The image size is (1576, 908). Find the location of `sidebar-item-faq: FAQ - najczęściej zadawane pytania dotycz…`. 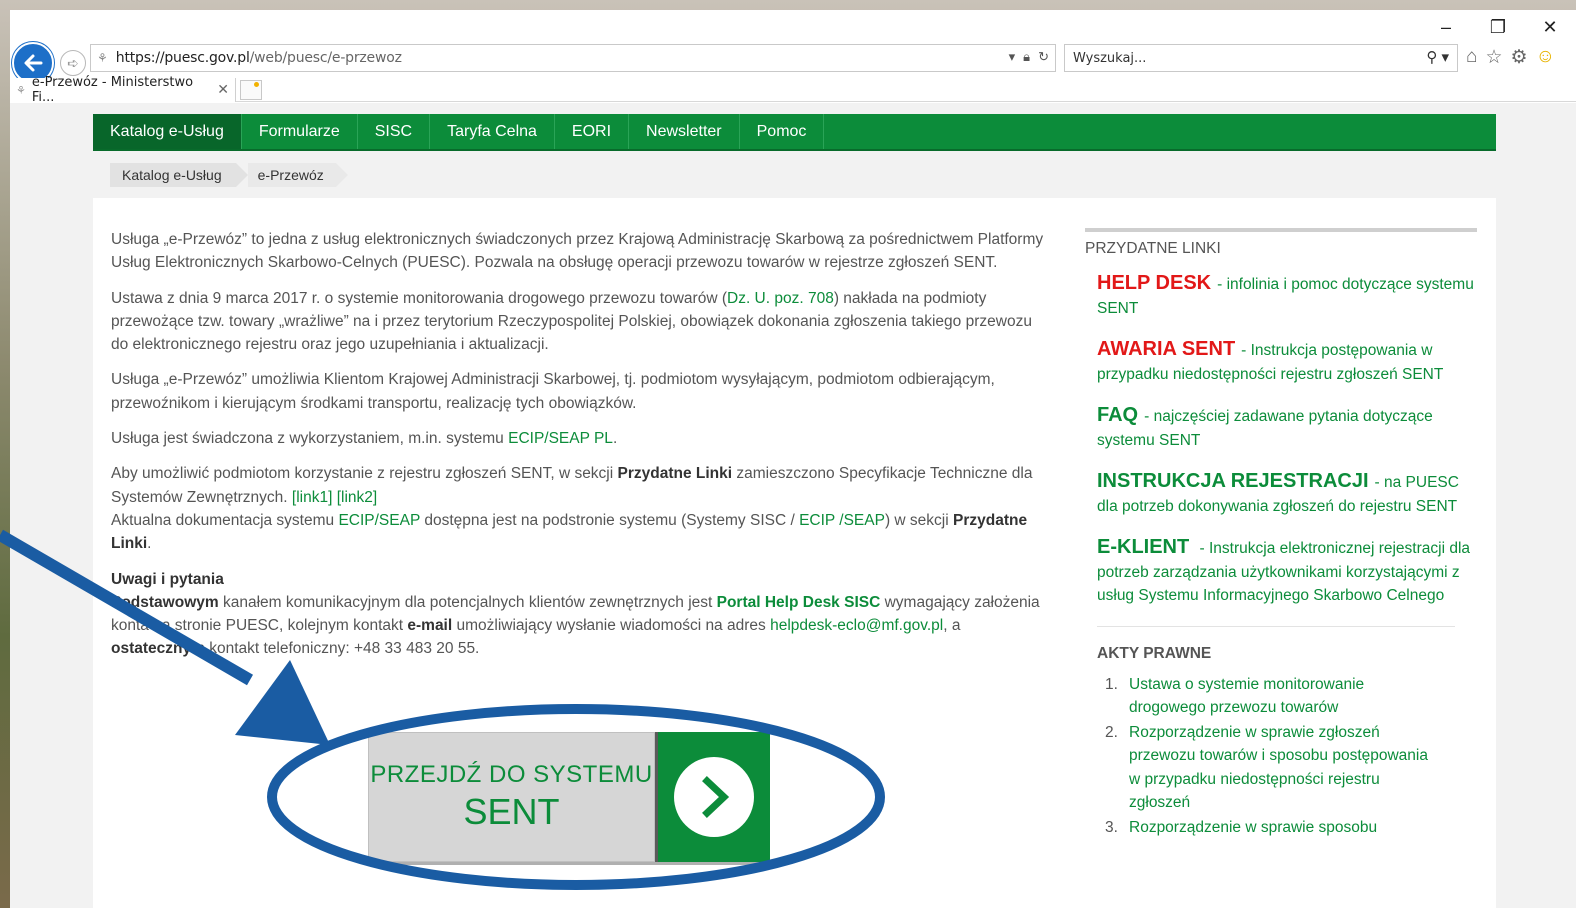

sidebar-item-faq: FAQ - najczęściej zadawane pytania dotycz… is located at coordinates (1287, 428).